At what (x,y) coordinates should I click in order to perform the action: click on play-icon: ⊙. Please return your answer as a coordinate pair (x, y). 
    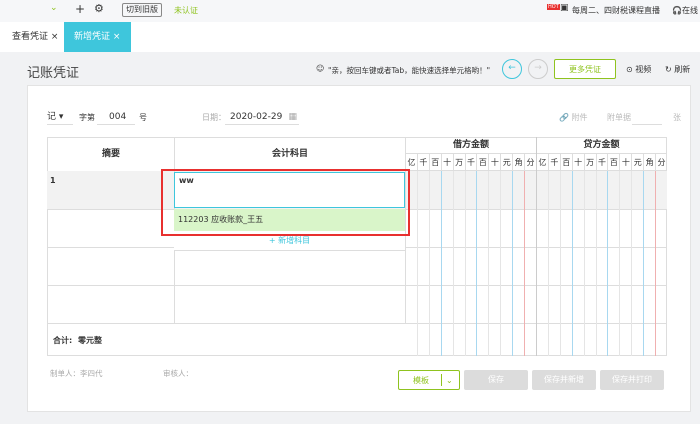
    Looking at the image, I should click on (629, 69).